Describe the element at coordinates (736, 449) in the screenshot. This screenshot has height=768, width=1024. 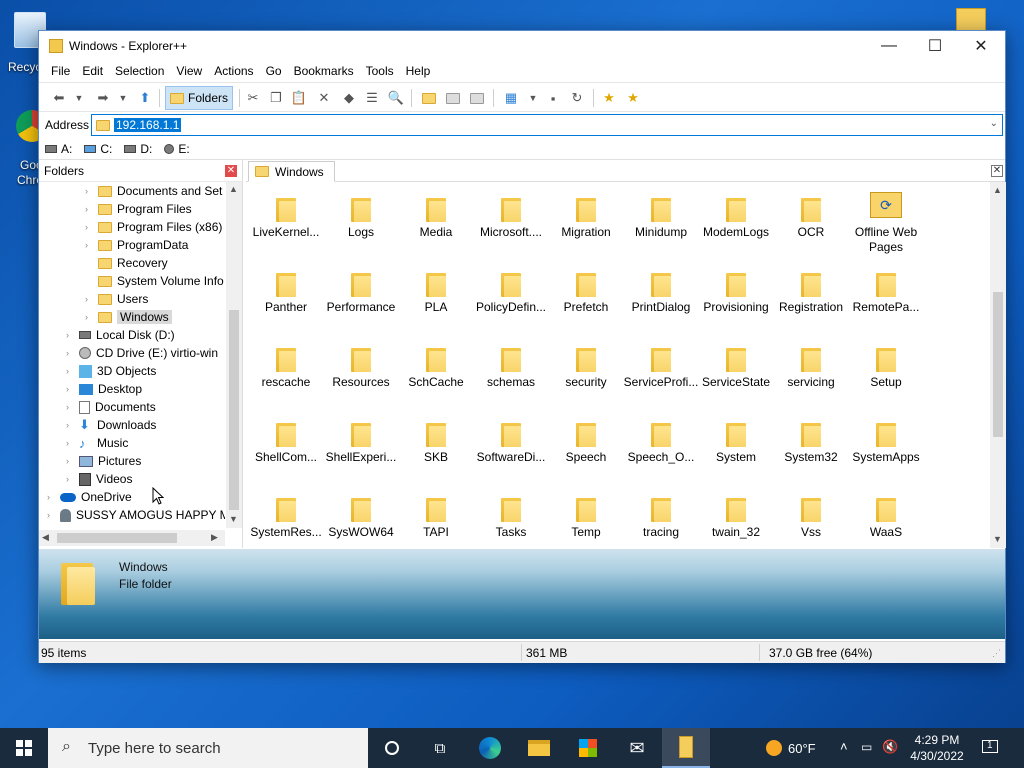
I see `file-item: System` at that location.